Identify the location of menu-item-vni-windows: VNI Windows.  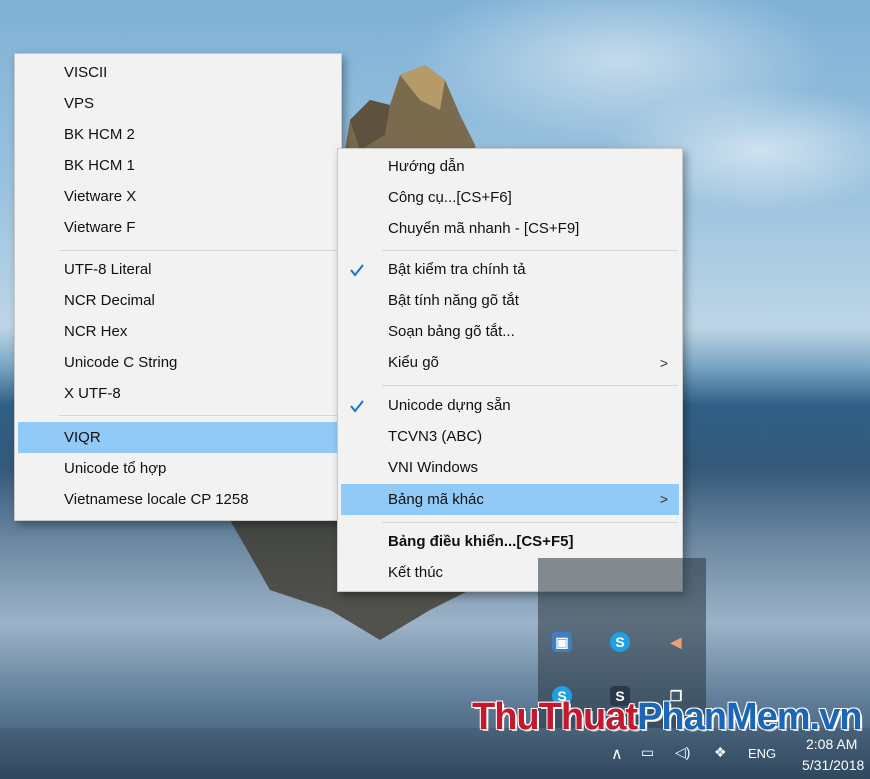
(510, 468).